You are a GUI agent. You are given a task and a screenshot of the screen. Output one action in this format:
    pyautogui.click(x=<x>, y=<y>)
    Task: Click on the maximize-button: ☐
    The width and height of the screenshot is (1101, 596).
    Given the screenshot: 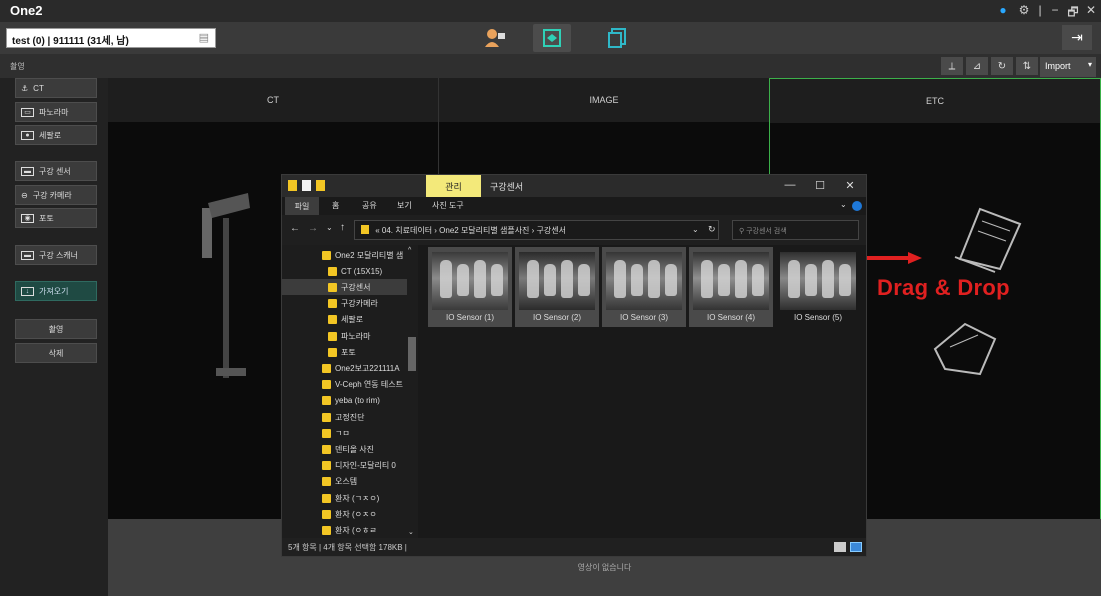 What is the action you would take?
    pyautogui.click(x=820, y=185)
    